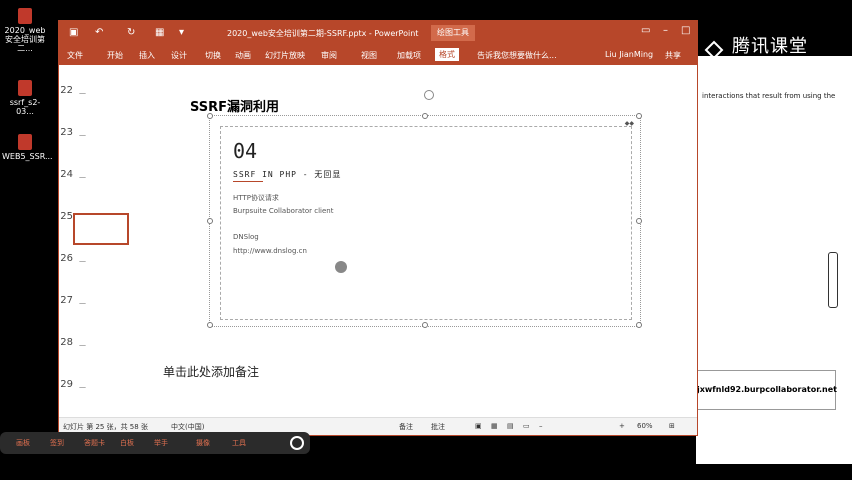 The width and height of the screenshot is (852, 480). What do you see at coordinates (246, 237) in the screenshot?
I see `slide-line-3: DNSlog` at bounding box center [246, 237].